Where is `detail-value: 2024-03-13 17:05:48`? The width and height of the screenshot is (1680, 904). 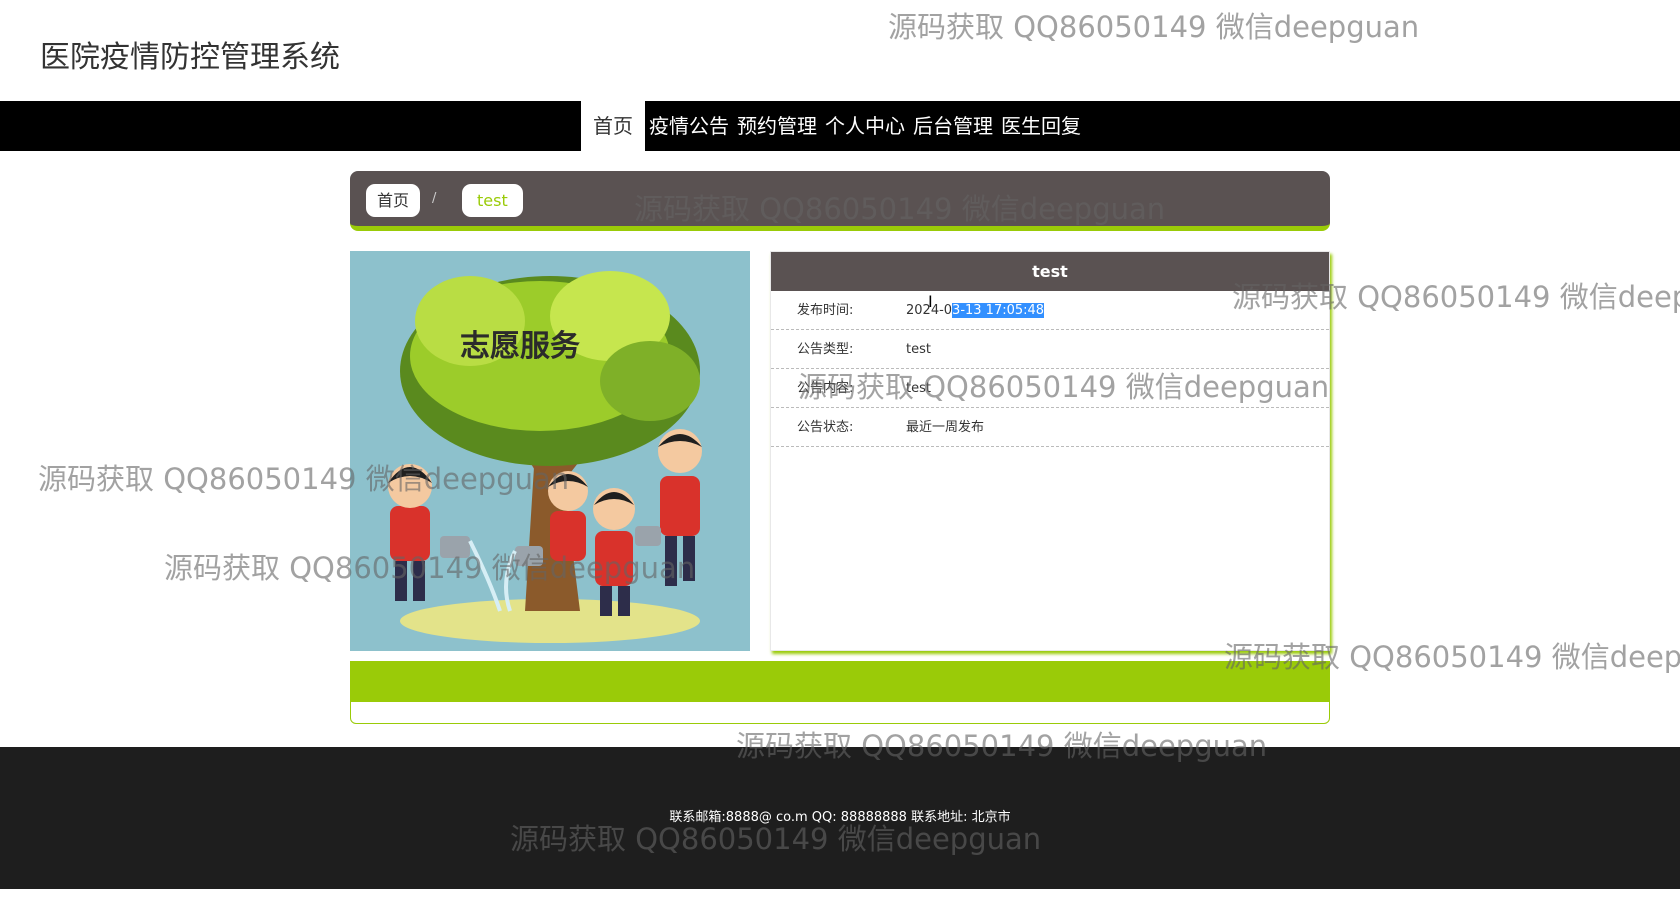
detail-value: 2024-03-13 17:05:48 is located at coordinates (975, 310).